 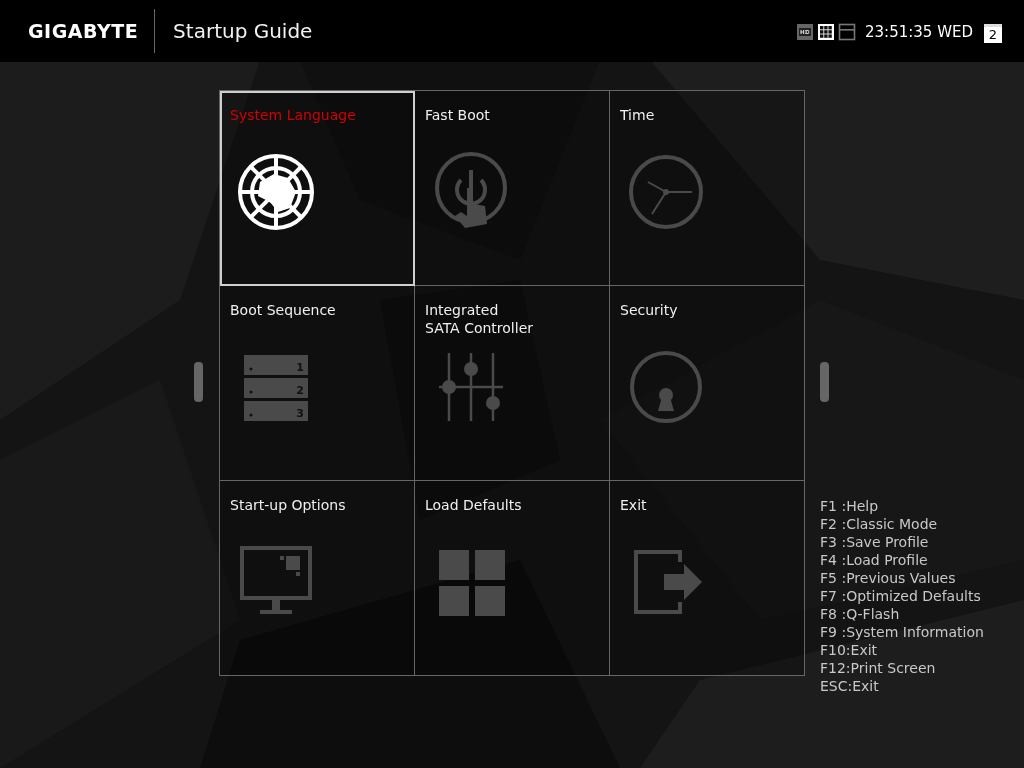 I want to click on clock-icon, so click(x=666, y=192).